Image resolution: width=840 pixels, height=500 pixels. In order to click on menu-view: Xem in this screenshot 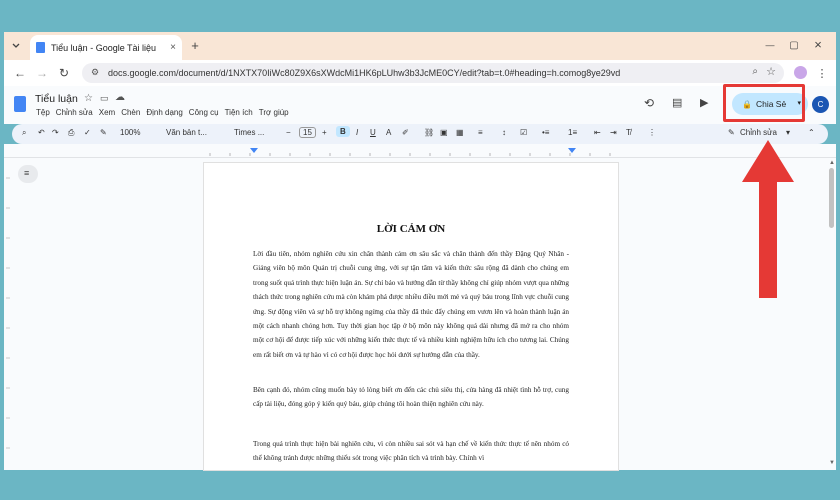, I will do `click(107, 112)`.